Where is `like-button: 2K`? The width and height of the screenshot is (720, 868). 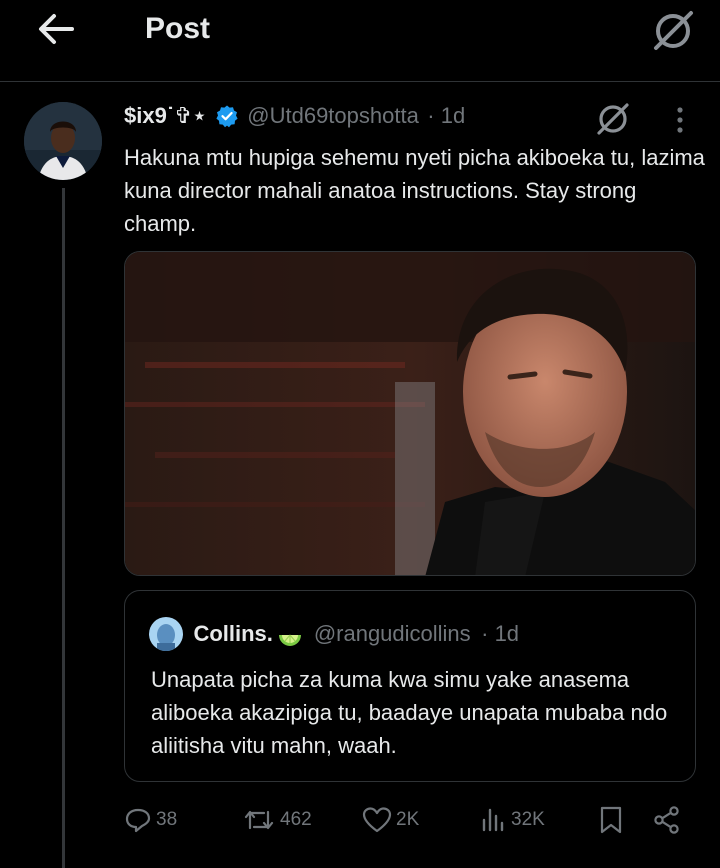 like-button: 2K is located at coordinates (390, 820).